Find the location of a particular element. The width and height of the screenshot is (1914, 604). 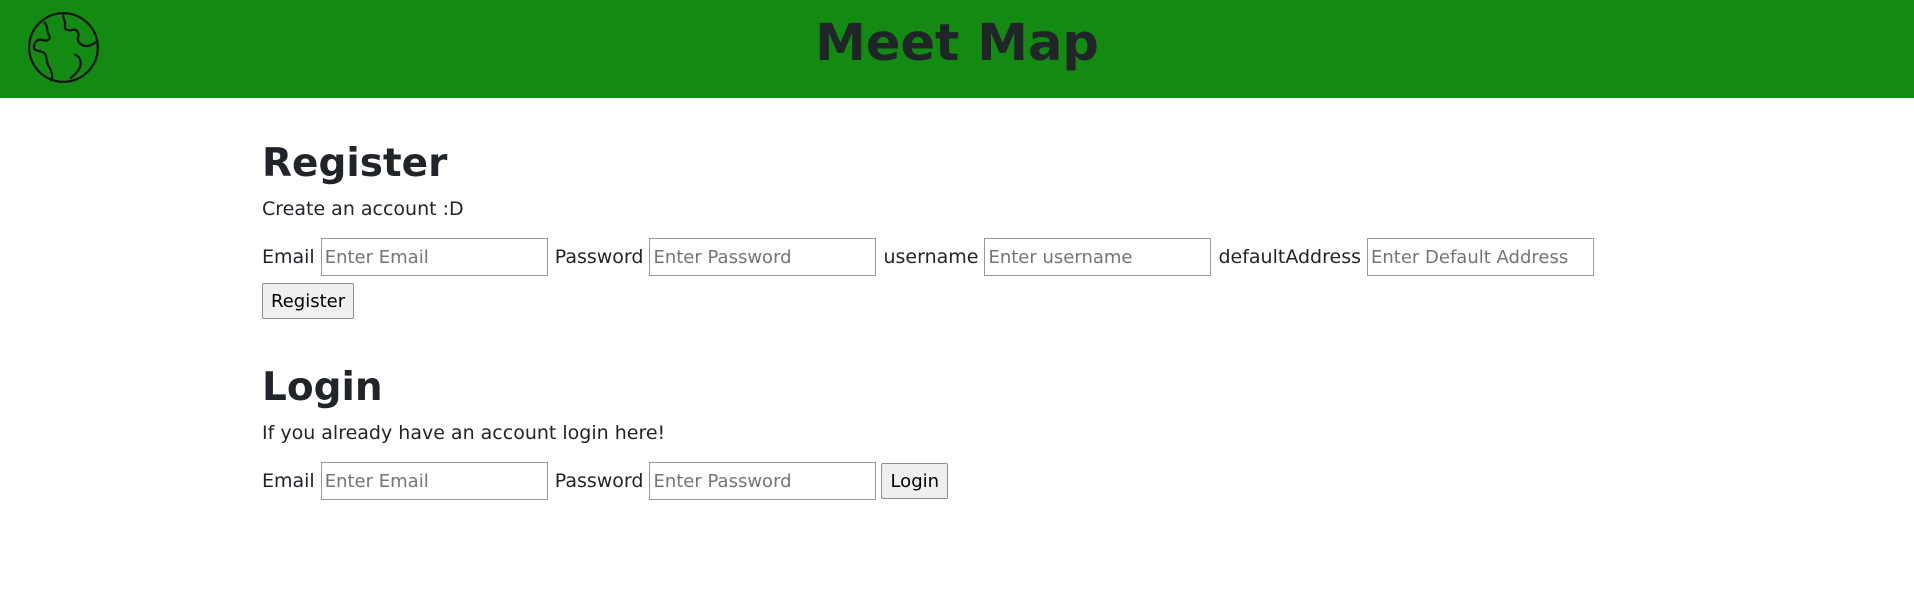

login-button: Login is located at coordinates (915, 481).